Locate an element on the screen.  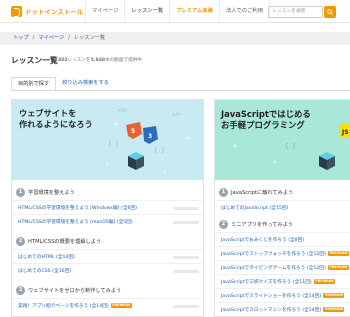
lesson-title: JavaScriptでストップウォッチを作ろう is located at coordinates (263, 254).